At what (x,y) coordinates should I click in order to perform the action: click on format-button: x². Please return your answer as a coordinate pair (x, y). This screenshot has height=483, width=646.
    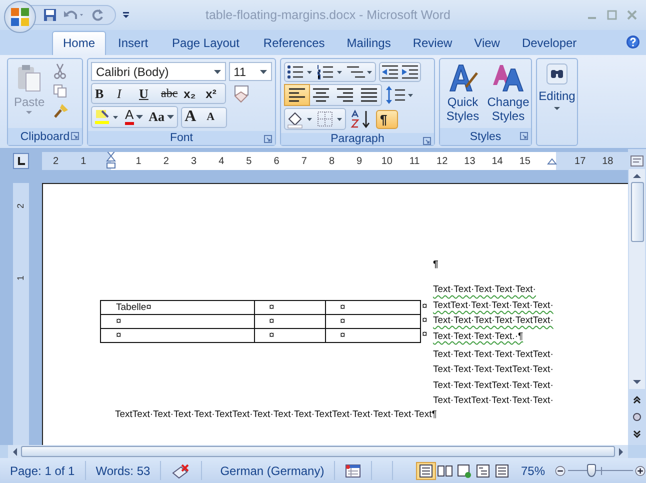
    Looking at the image, I should click on (213, 93).